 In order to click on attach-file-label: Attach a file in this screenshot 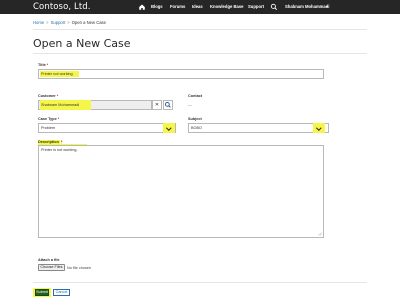, I will do `click(49, 260)`.